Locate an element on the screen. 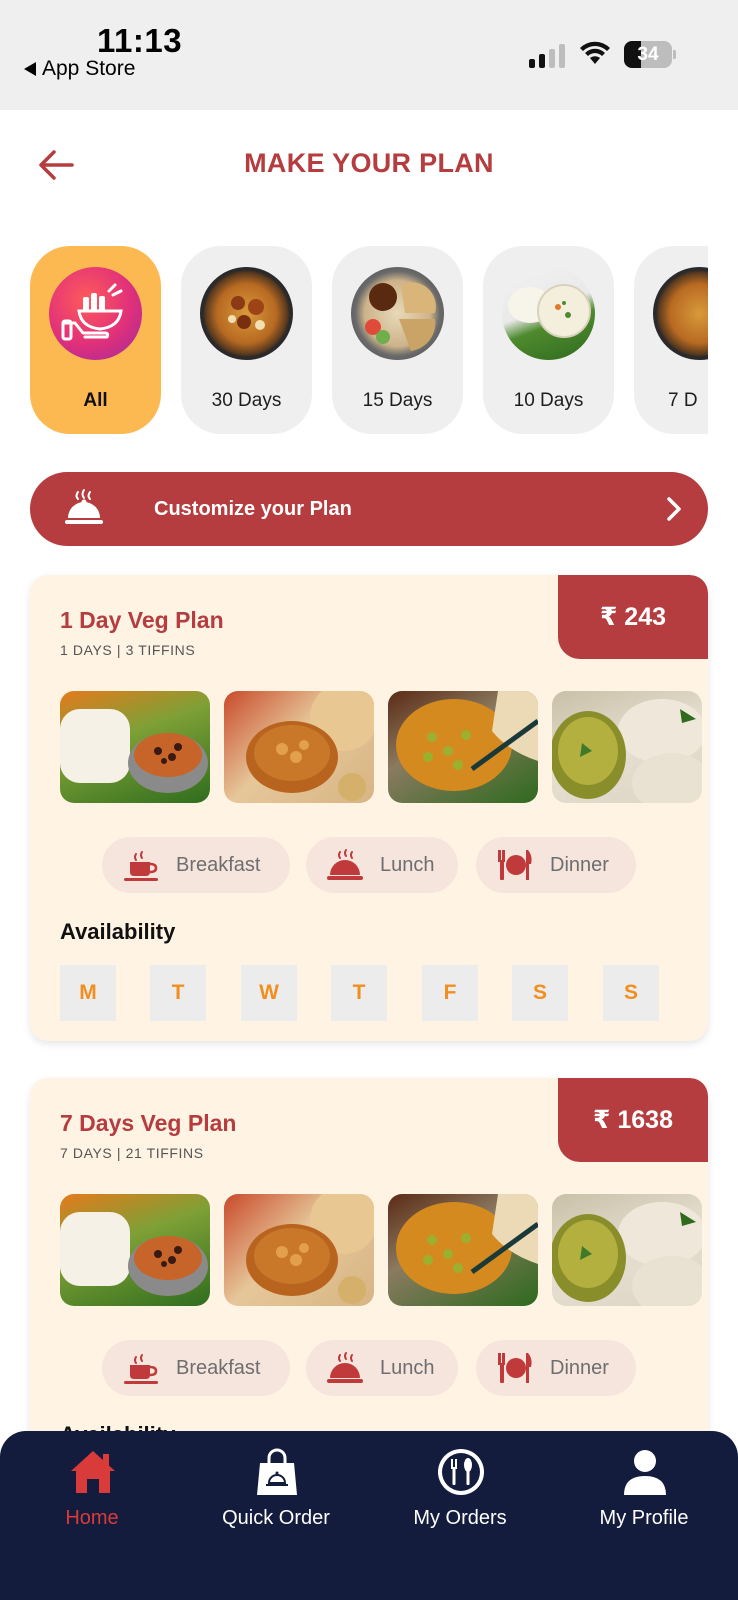  category-label: 15 Days is located at coordinates (397, 400).